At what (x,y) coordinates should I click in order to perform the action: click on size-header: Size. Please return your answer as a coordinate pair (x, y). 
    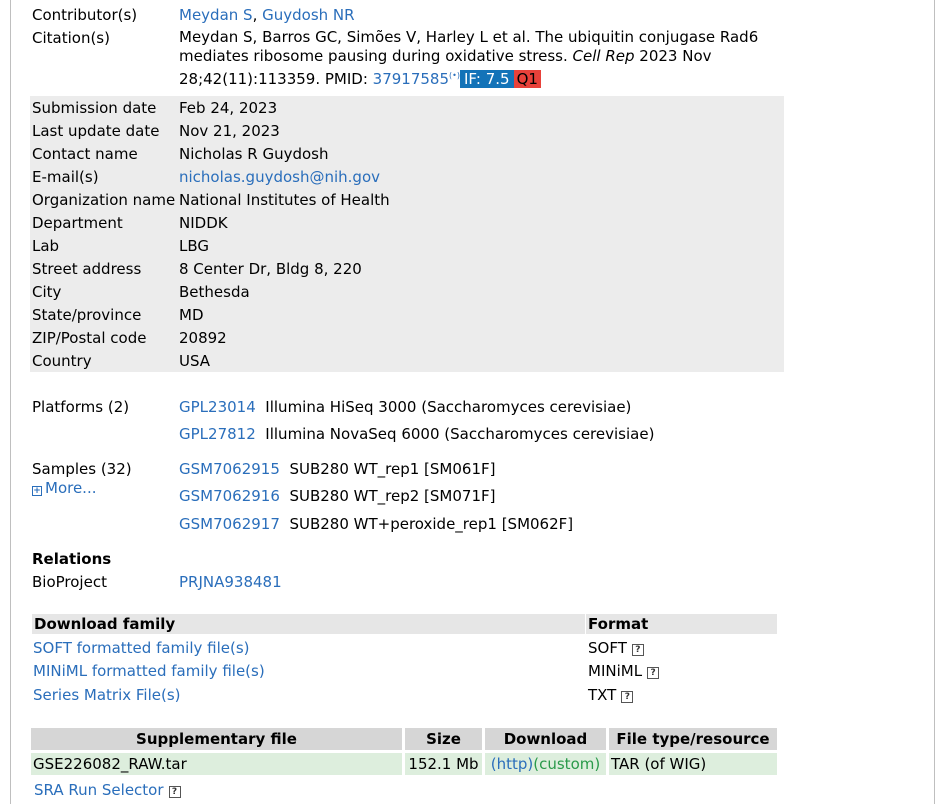
    Looking at the image, I should click on (443, 739).